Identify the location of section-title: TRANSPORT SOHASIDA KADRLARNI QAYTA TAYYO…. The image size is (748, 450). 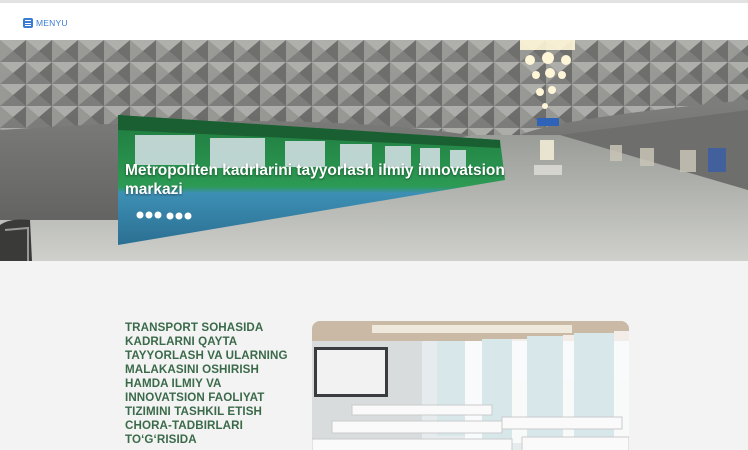
(207, 384).